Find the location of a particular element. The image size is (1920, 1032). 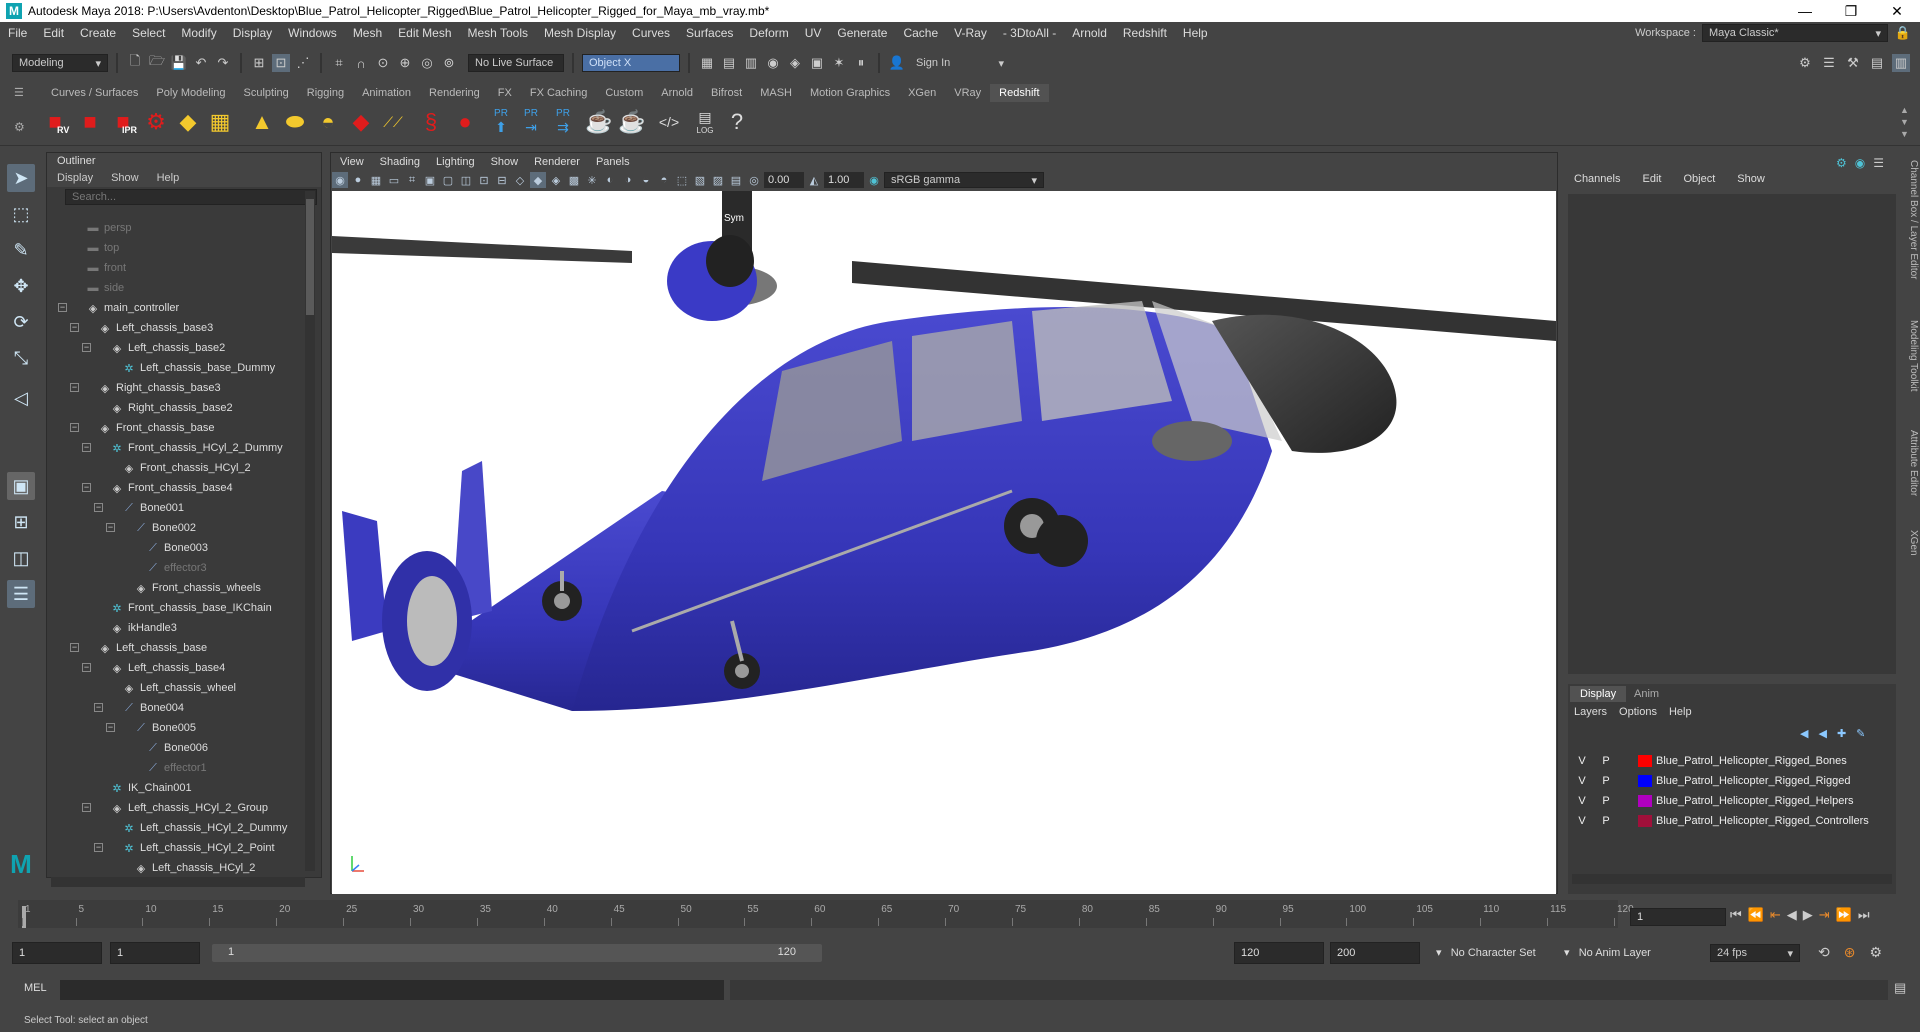

menu-5: Display is located at coordinates (252, 33).